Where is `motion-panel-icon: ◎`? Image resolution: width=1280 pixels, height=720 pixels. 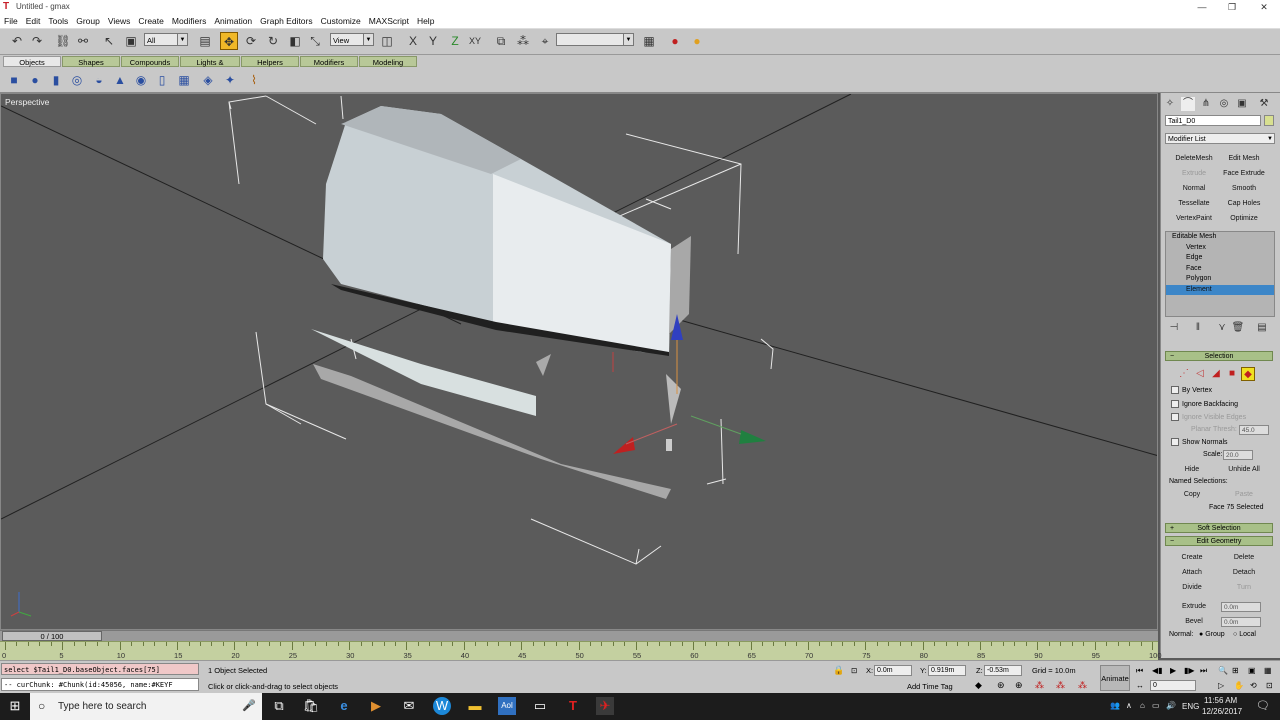 motion-panel-icon: ◎ is located at coordinates (1224, 104).